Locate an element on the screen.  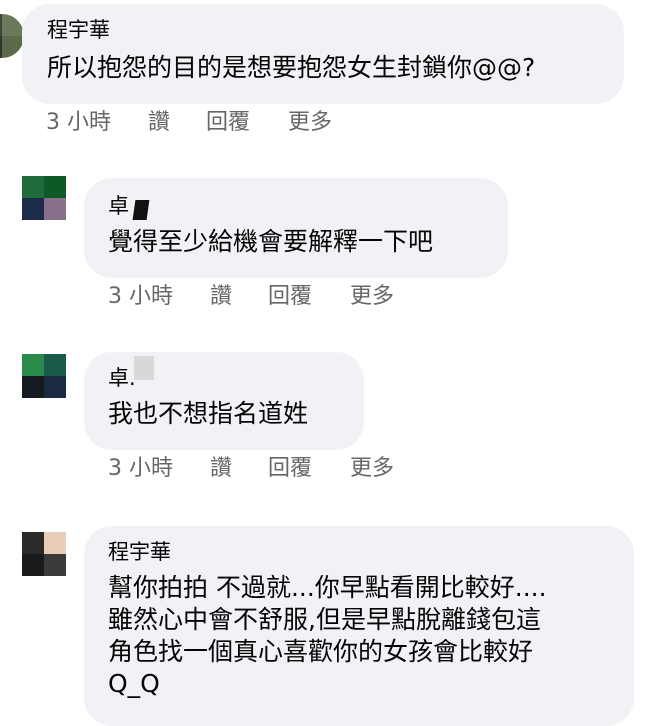
comment-text: 覺得至少給機會要解釋一下吧 is located at coordinates (271, 241).